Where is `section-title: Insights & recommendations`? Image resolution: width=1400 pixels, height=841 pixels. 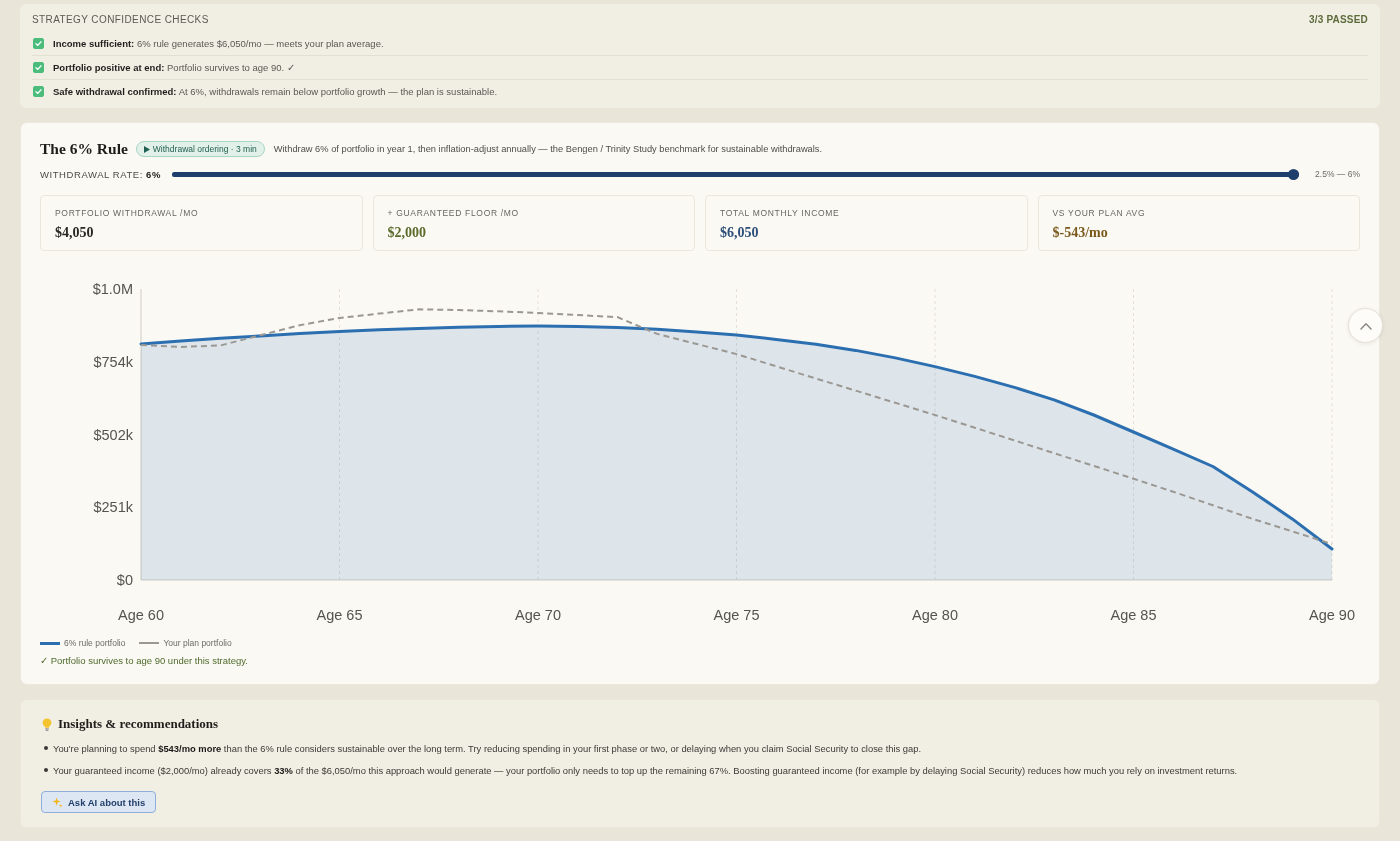
section-title: Insights & recommendations is located at coordinates (138, 724).